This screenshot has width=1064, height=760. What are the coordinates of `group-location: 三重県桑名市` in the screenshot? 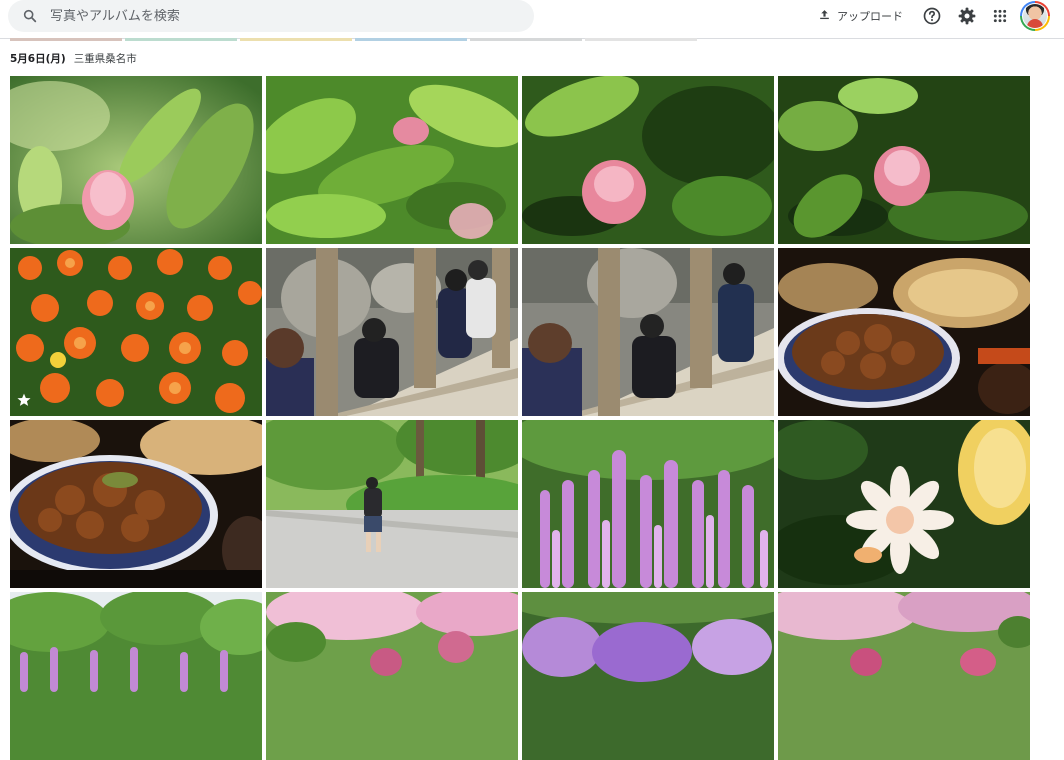 It's located at (105, 58).